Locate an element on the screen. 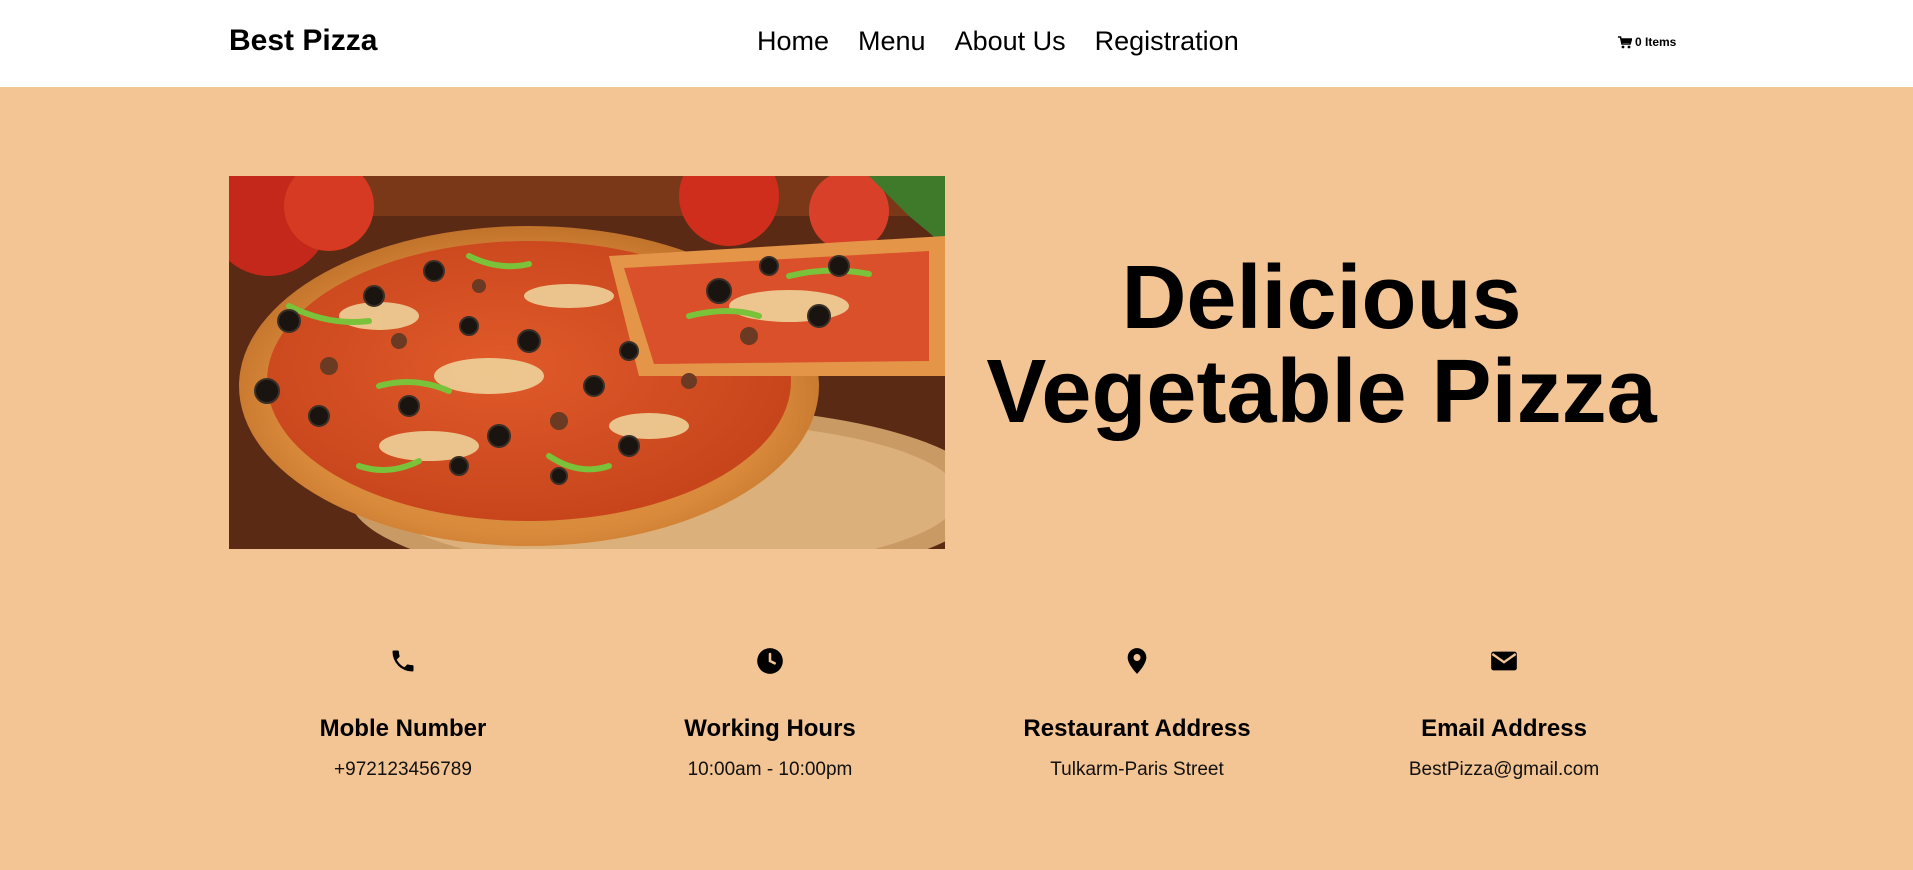 The height and width of the screenshot is (870, 1913). nav-links: Home Menu About Us Registration is located at coordinates (998, 41).